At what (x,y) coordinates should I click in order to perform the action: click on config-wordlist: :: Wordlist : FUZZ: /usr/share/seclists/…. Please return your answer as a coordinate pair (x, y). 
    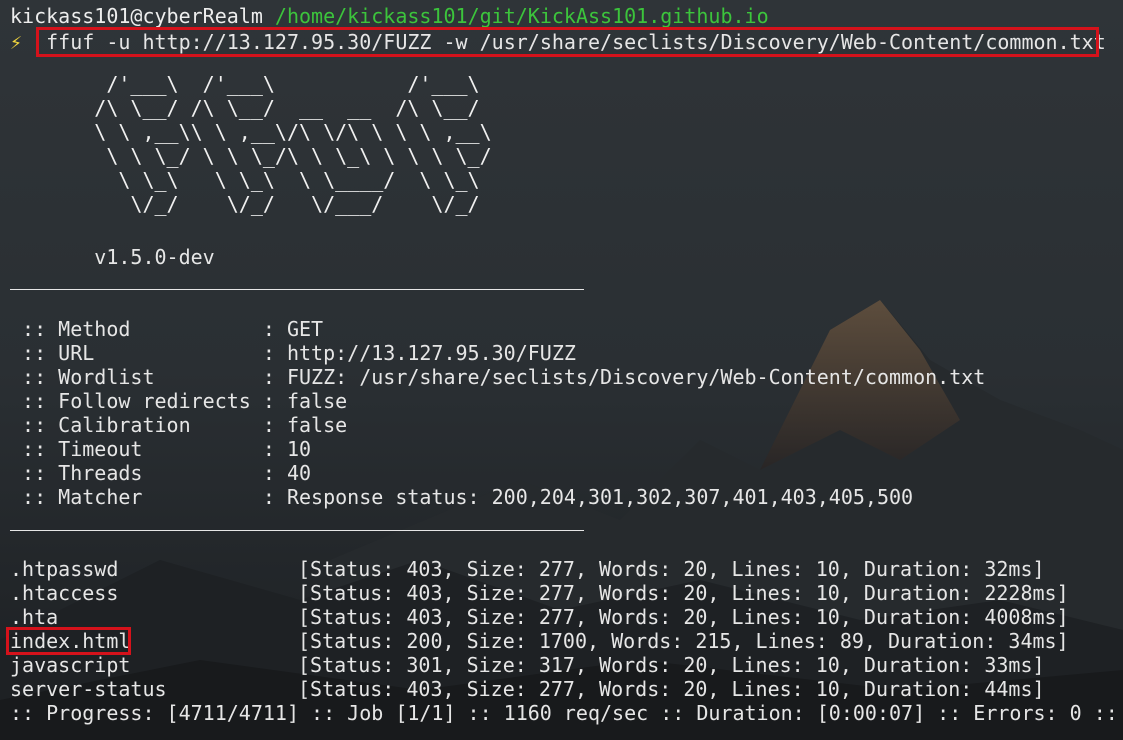
    Looking at the image, I should click on (498, 377).